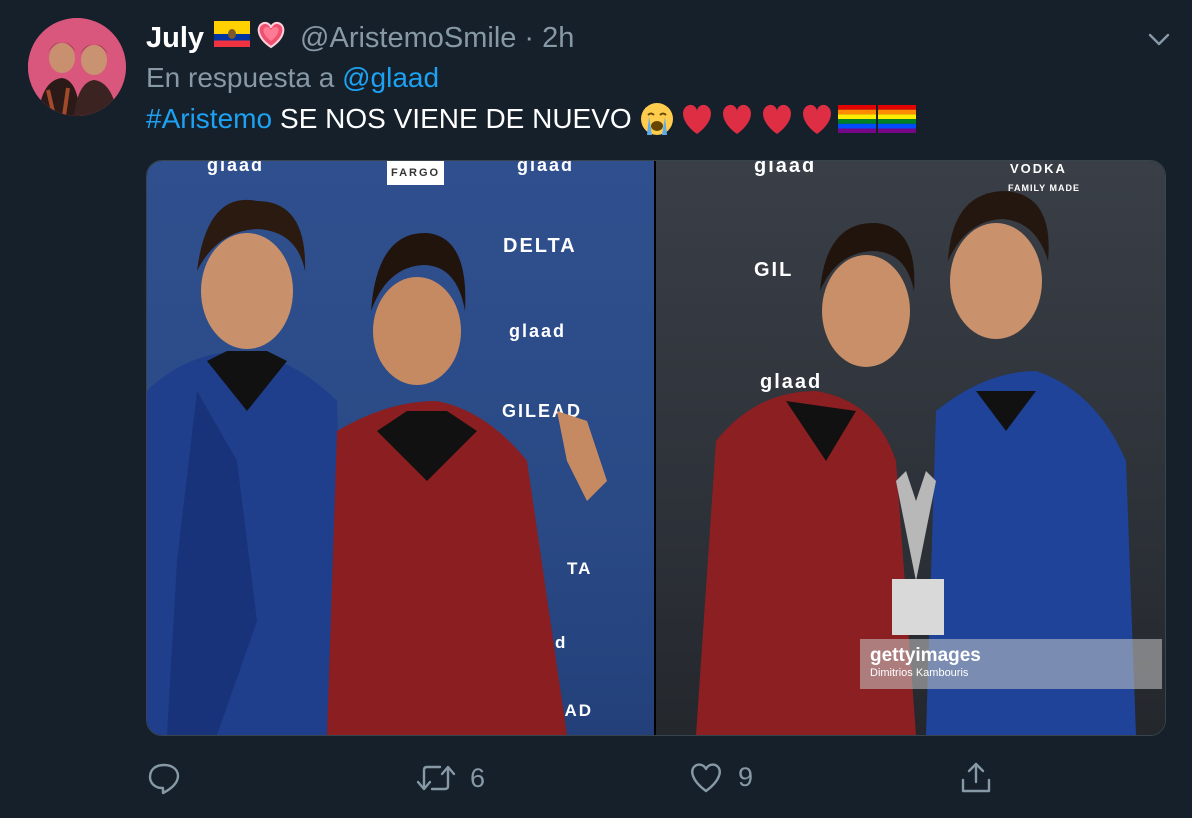 The height and width of the screenshot is (818, 1192). What do you see at coordinates (656, 119) in the screenshot?
I see `crying-face-icon` at bounding box center [656, 119].